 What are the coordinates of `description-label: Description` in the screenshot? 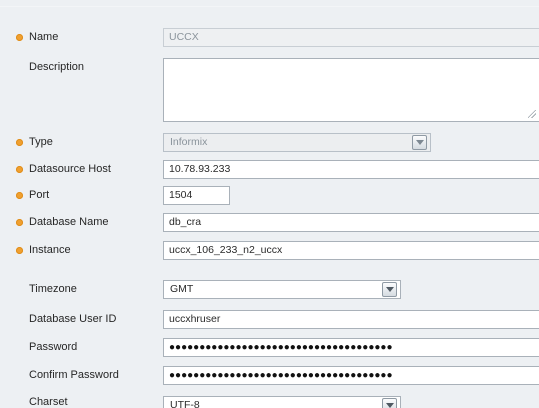 It's located at (57, 67).